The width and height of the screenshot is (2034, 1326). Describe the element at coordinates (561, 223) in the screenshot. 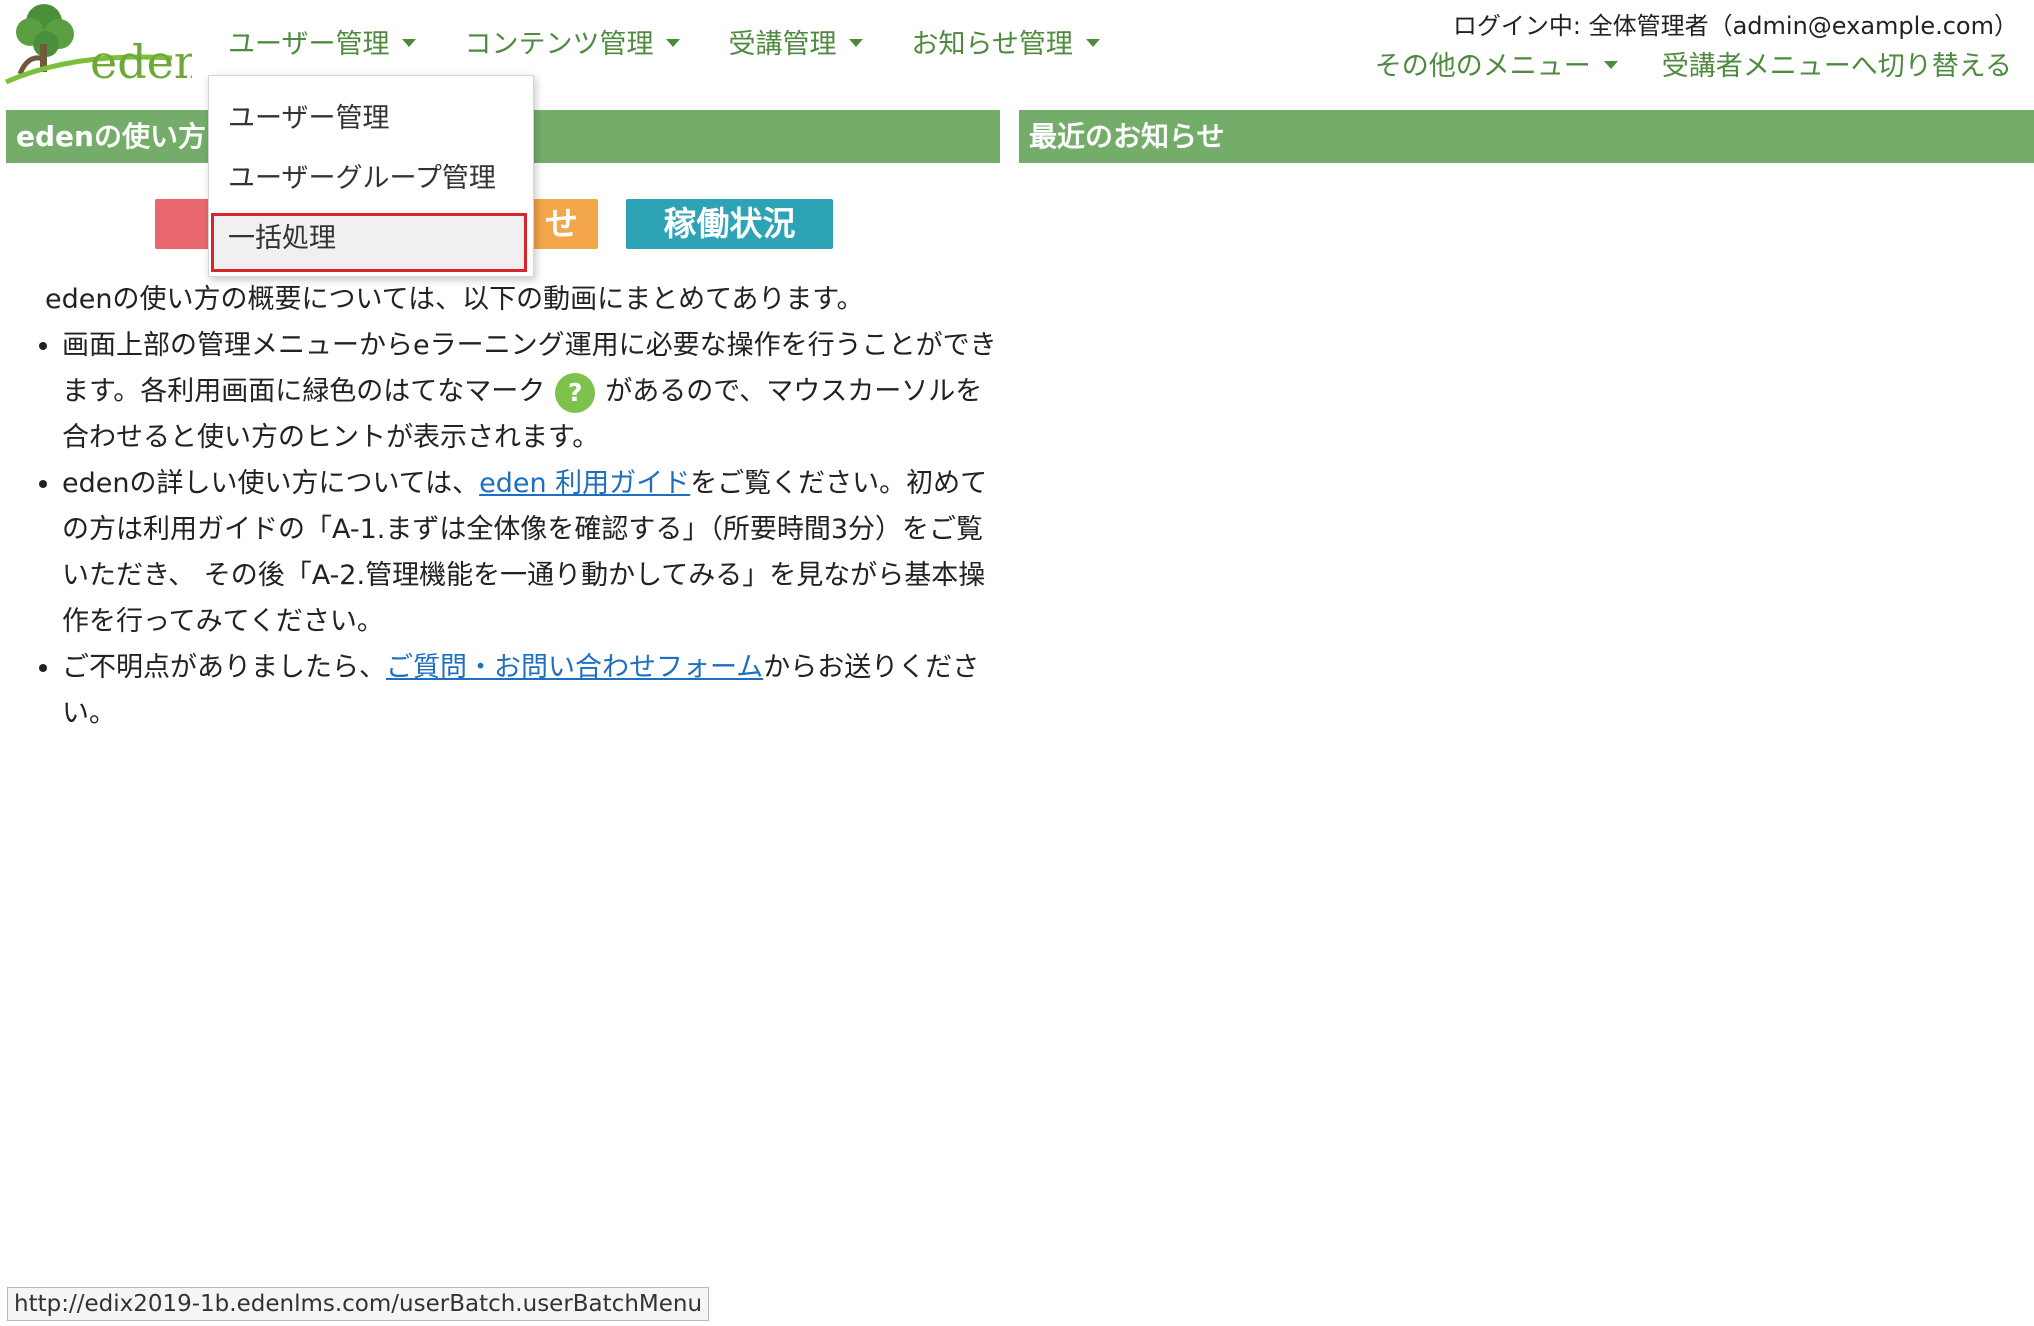

I see `inquiry-shortcut-label: せ` at that location.